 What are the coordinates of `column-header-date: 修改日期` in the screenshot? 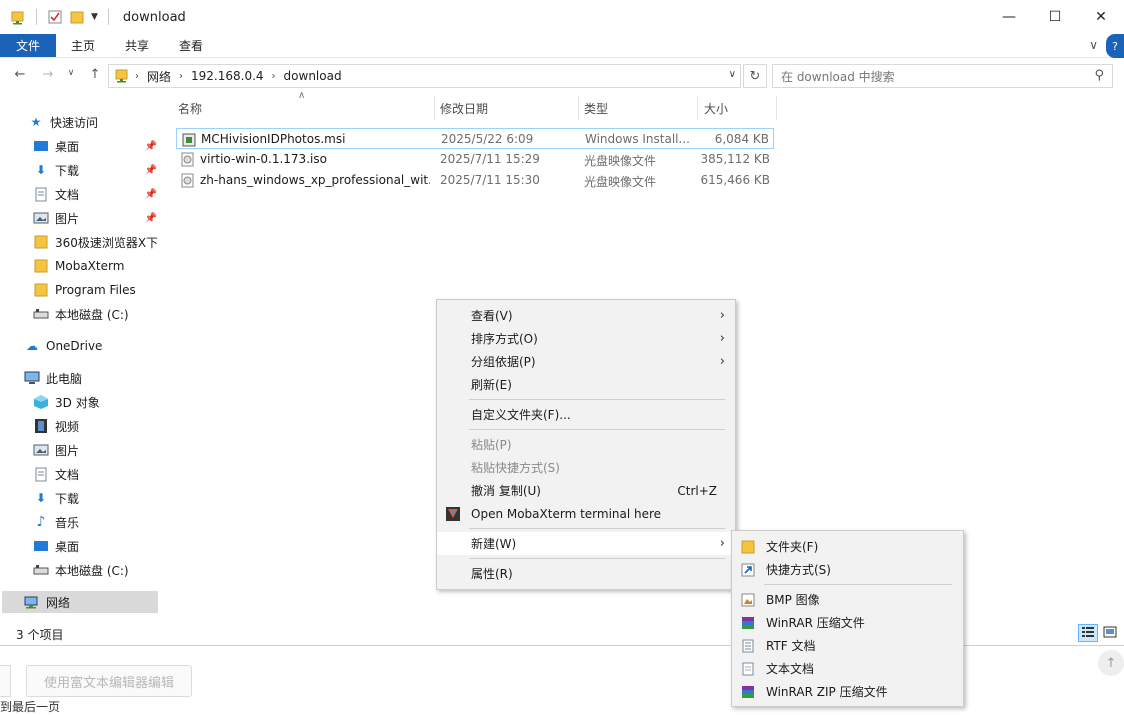 It's located at (464, 108).